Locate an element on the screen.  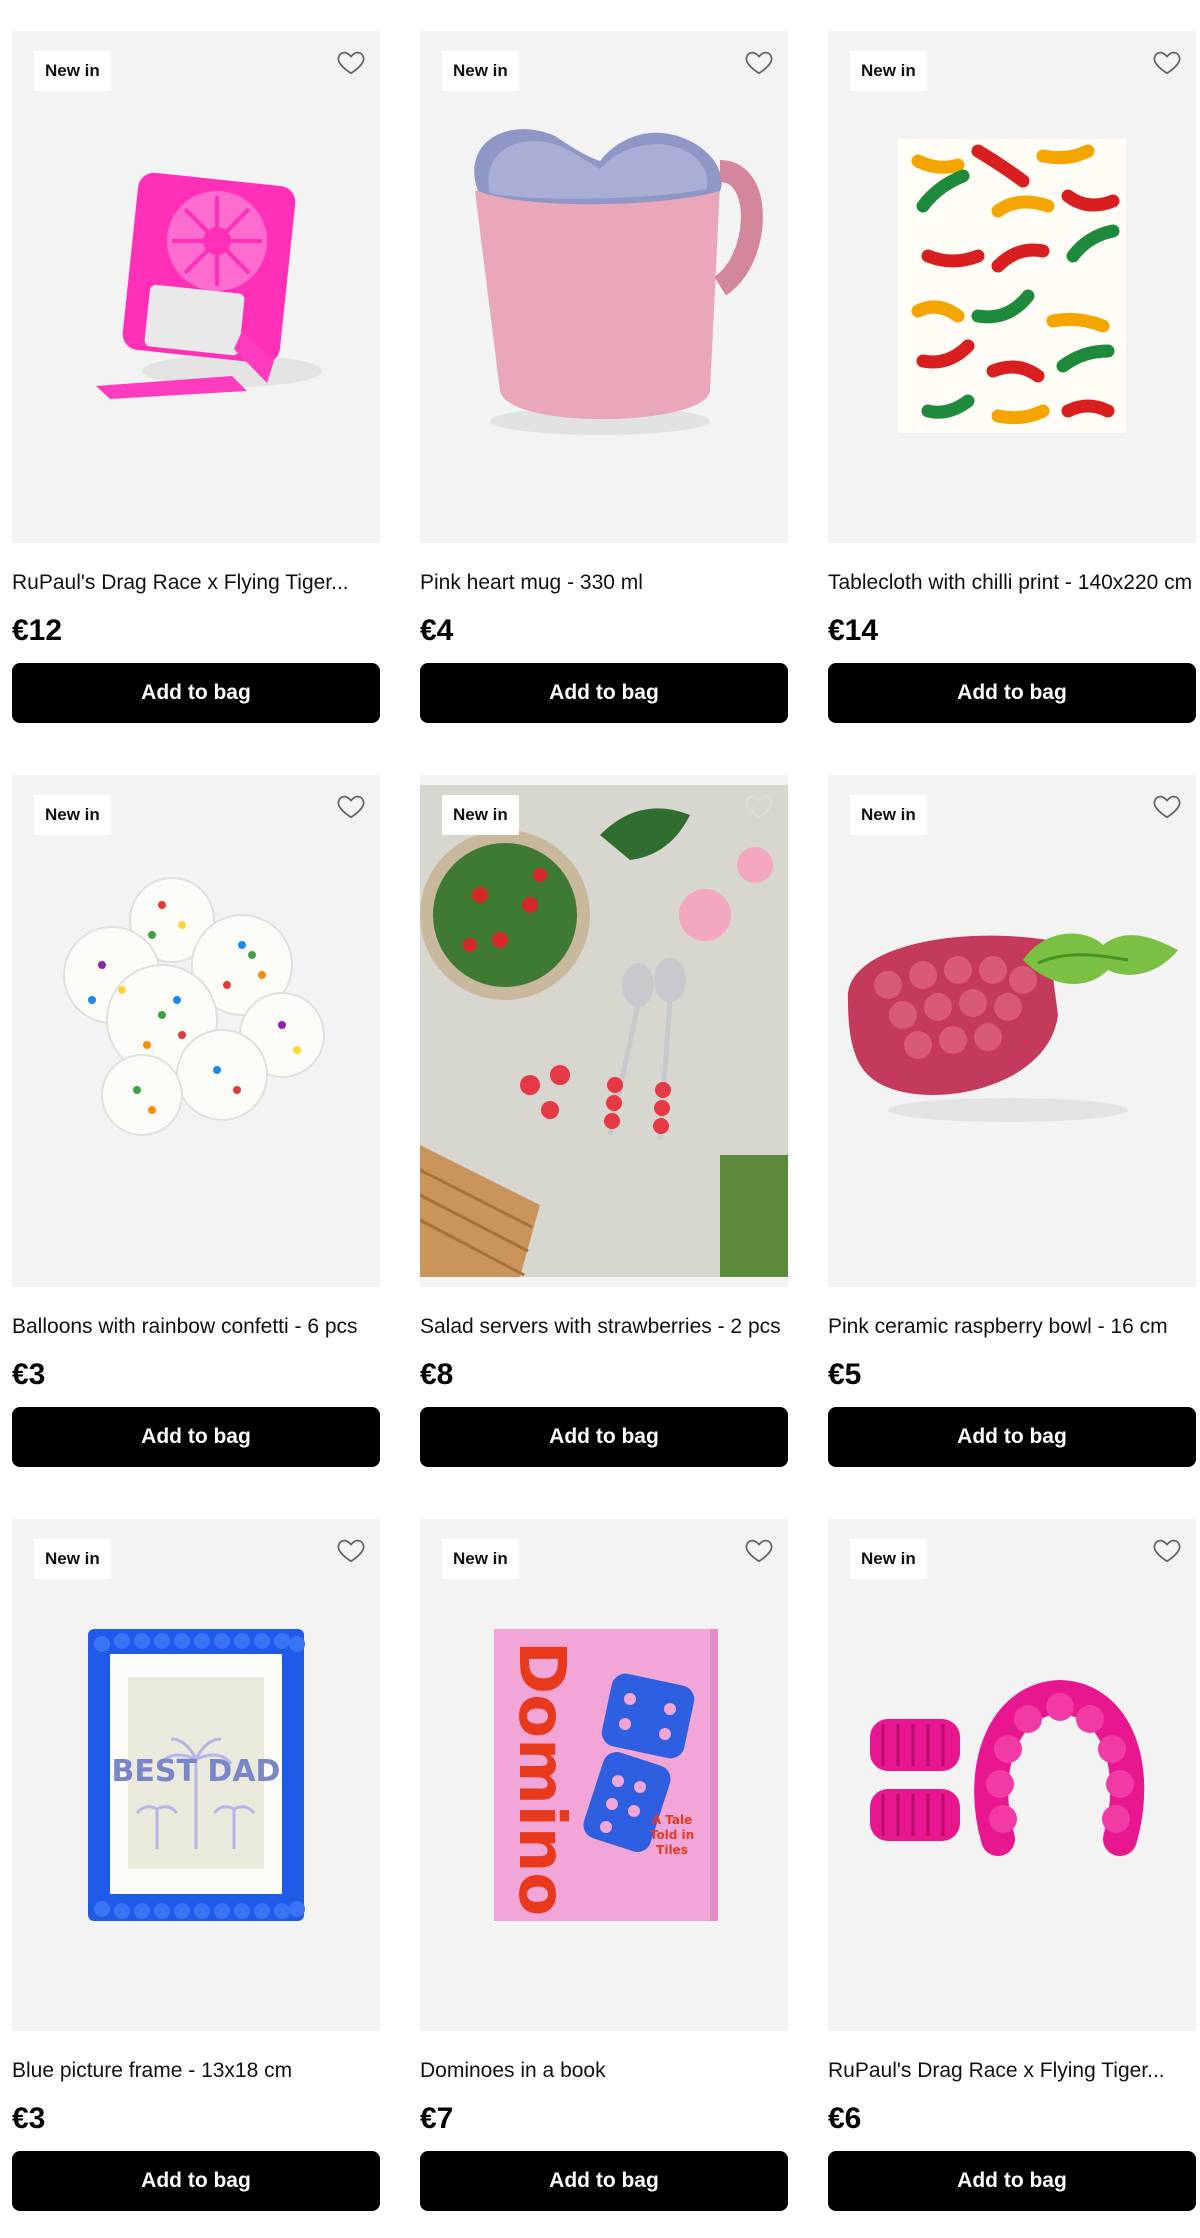
product-price: €5 is located at coordinates (845, 1374).